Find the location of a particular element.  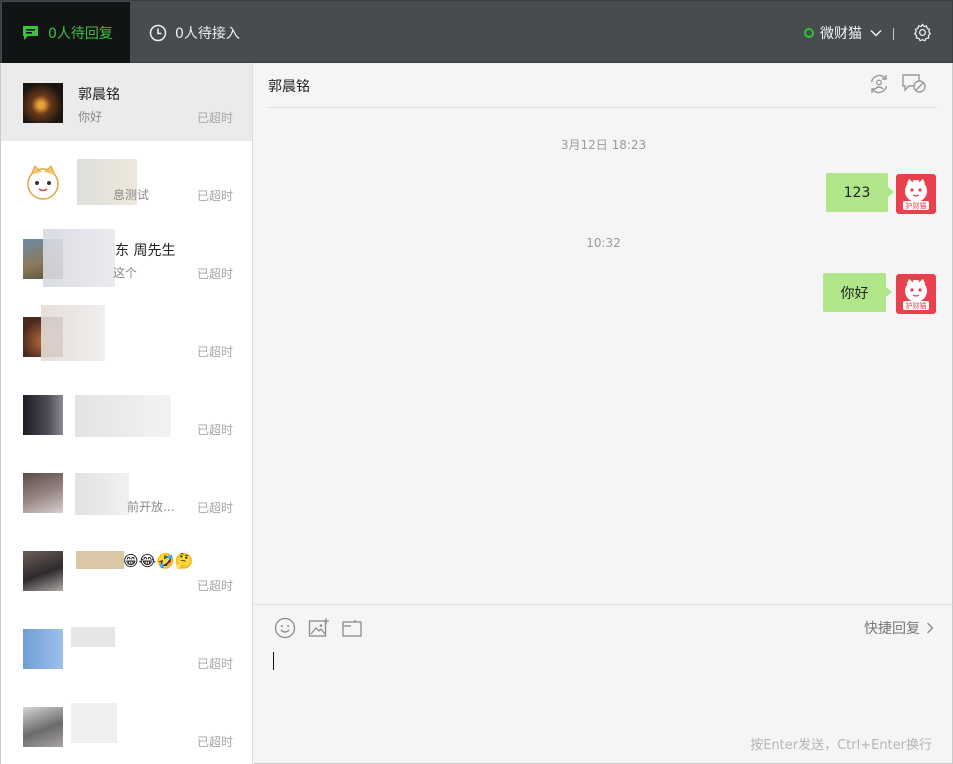

tab-pending-reply: 0人待回复 is located at coordinates (66, 33).